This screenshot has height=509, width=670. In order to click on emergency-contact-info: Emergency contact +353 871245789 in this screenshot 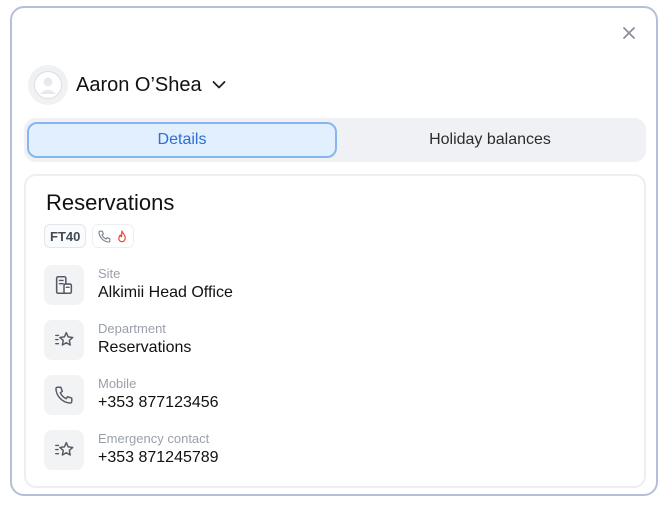, I will do `click(158, 450)`.